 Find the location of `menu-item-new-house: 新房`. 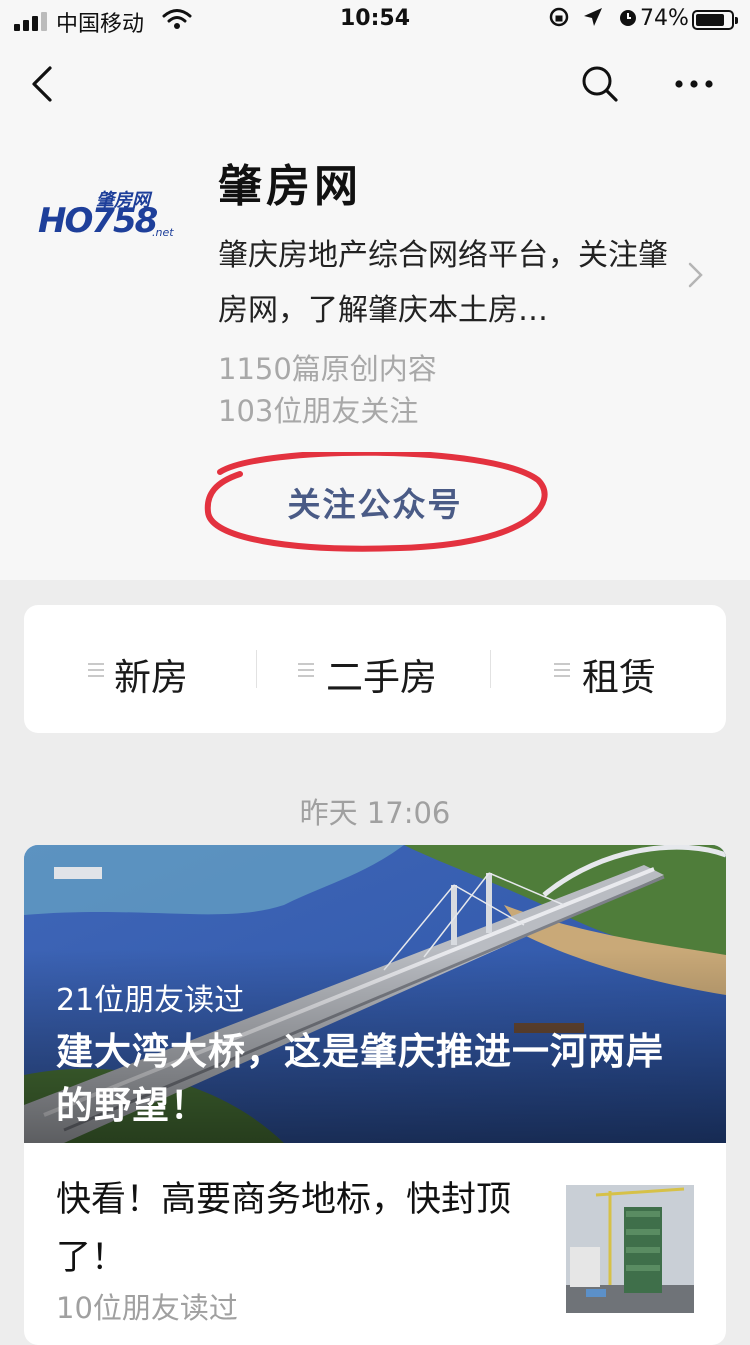

menu-item-new-house: 新房 is located at coordinates (141, 669).